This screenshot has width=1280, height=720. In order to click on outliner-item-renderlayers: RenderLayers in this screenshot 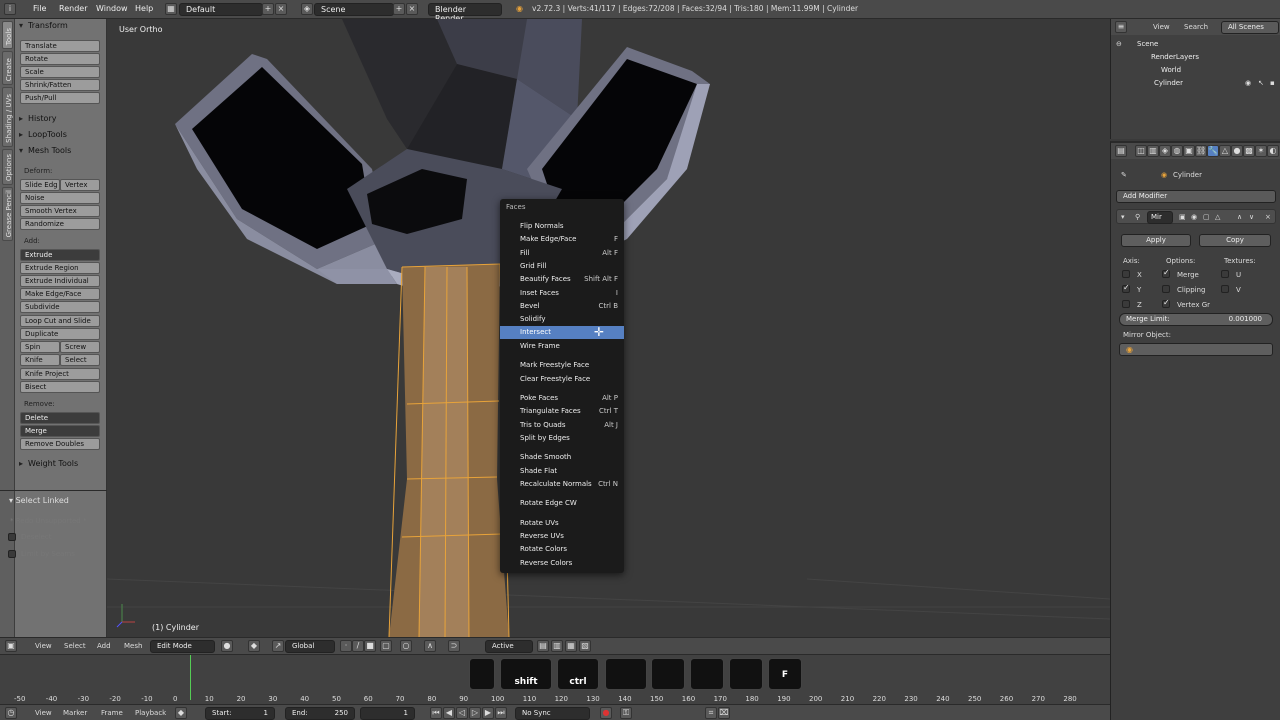, I will do `click(1175, 57)`.